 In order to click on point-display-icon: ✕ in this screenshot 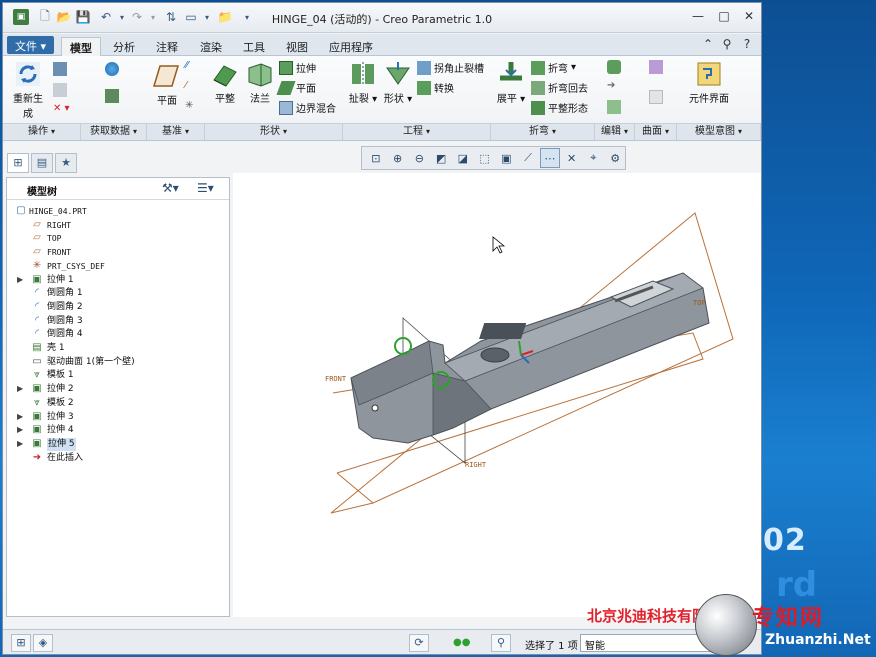, I will do `click(572, 158)`.